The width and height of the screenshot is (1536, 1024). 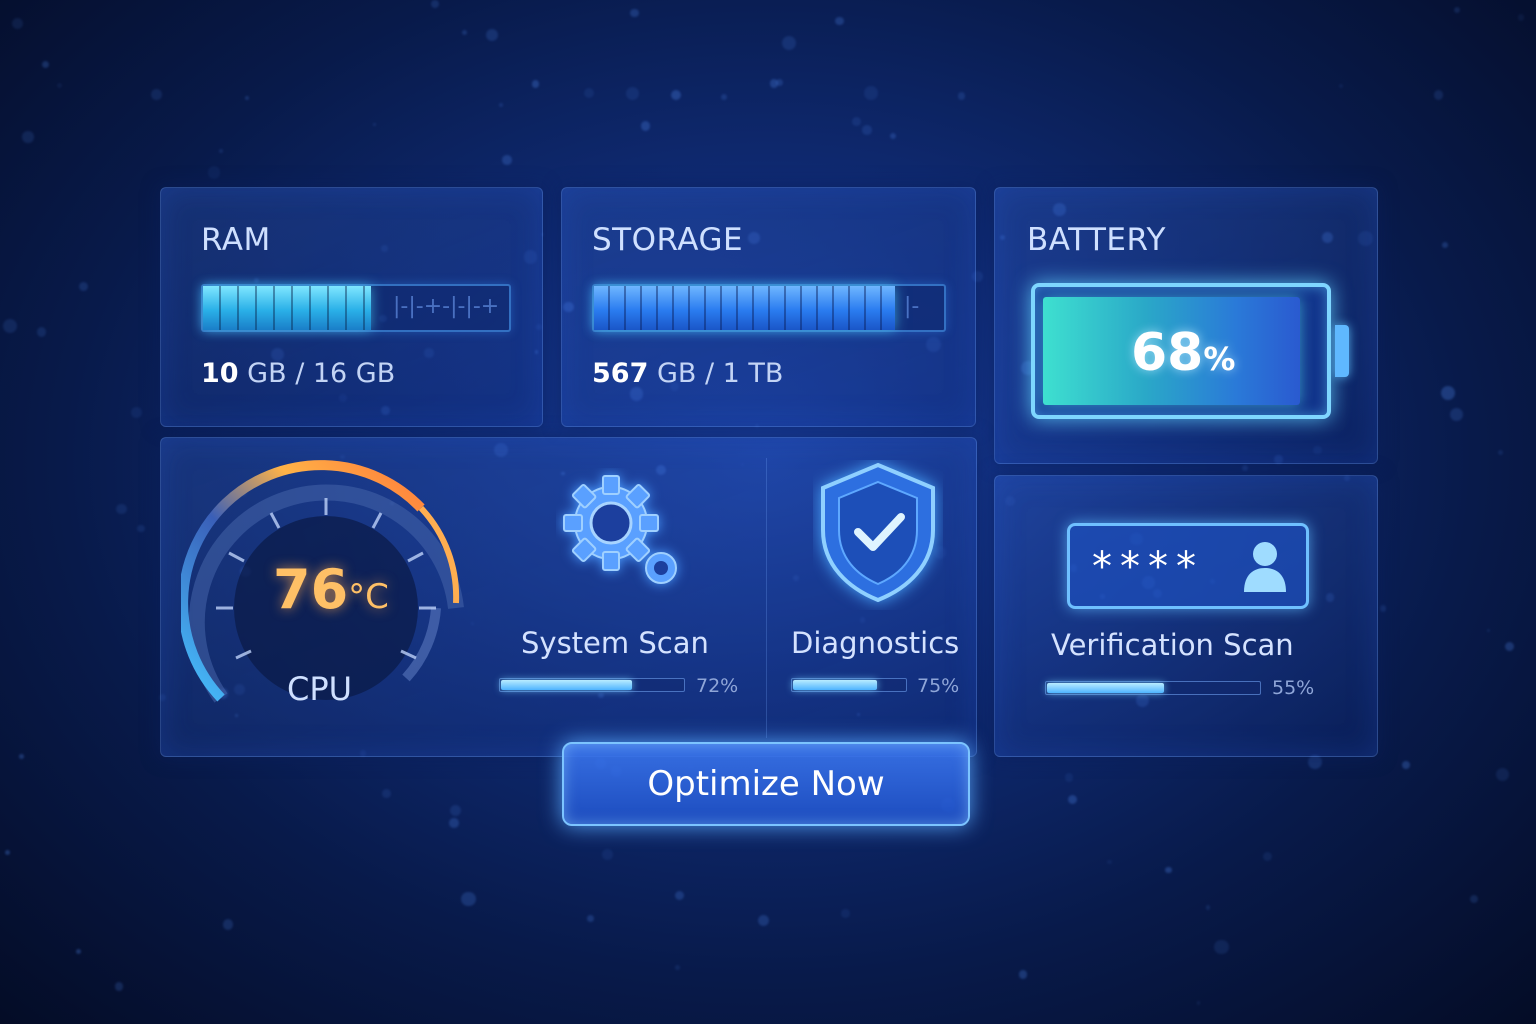 I want to click on verification-percent: 55%, so click(x=1293, y=688).